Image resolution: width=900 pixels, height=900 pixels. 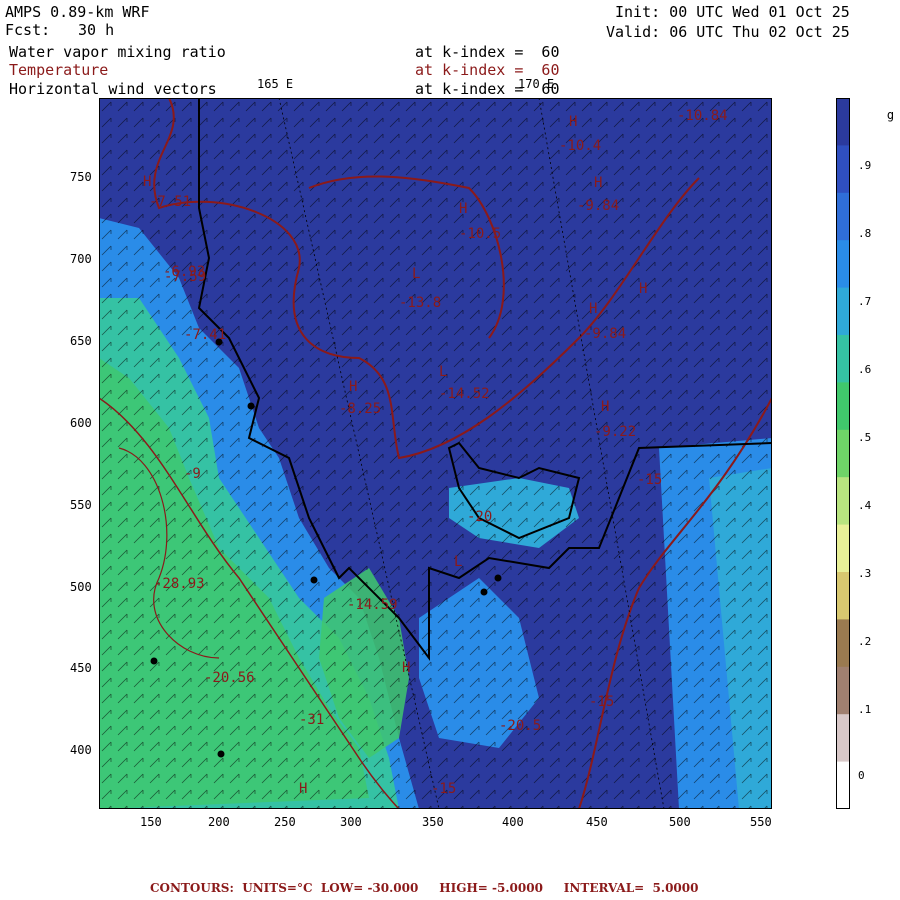 What do you see at coordinates (77, 12) in the screenshot?
I see `model-title: AMPS 0.89-km WRF` at bounding box center [77, 12].